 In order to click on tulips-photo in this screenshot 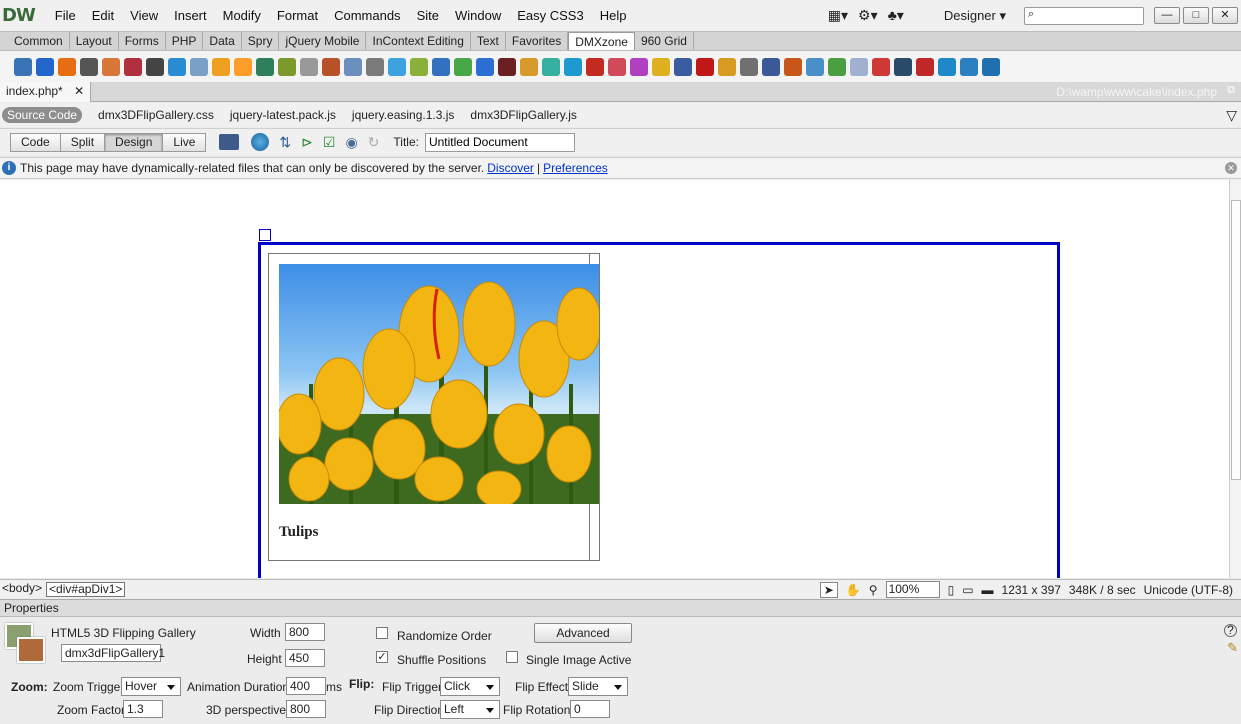, I will do `click(439, 384)`.